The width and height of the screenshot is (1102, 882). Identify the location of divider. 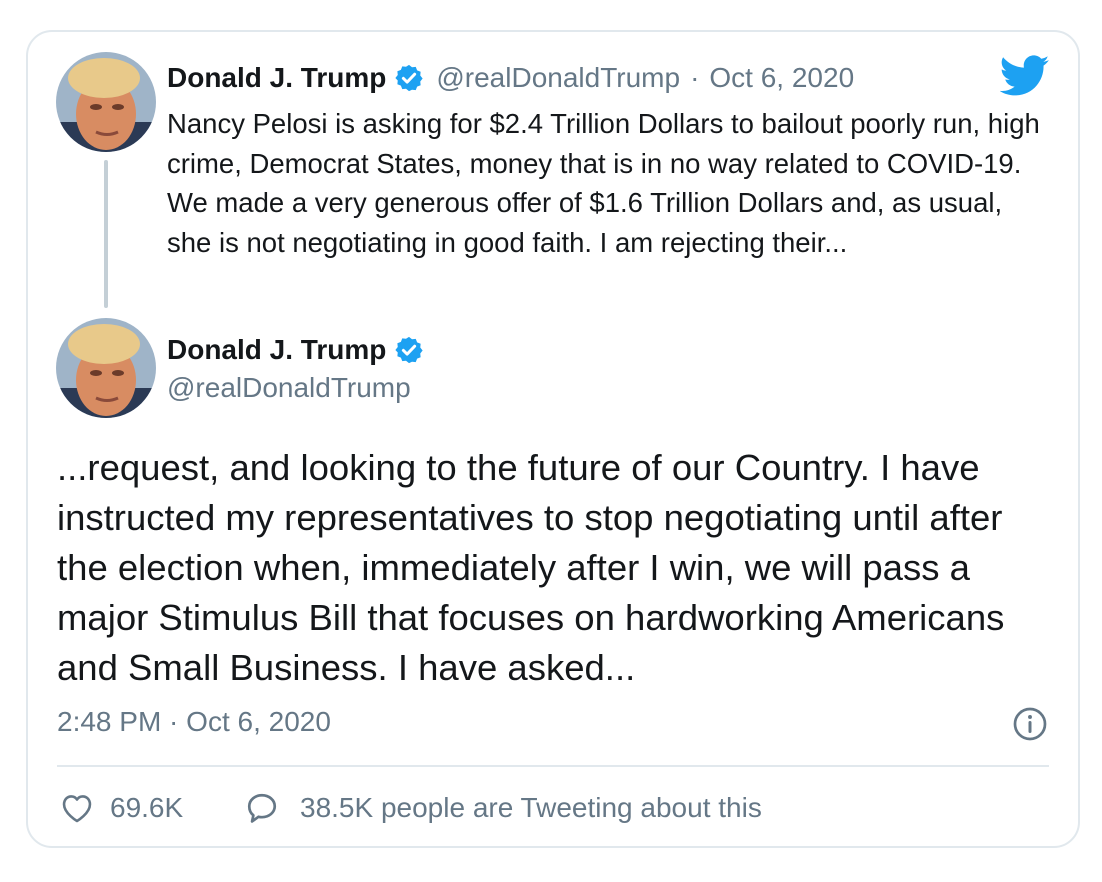
(553, 766).